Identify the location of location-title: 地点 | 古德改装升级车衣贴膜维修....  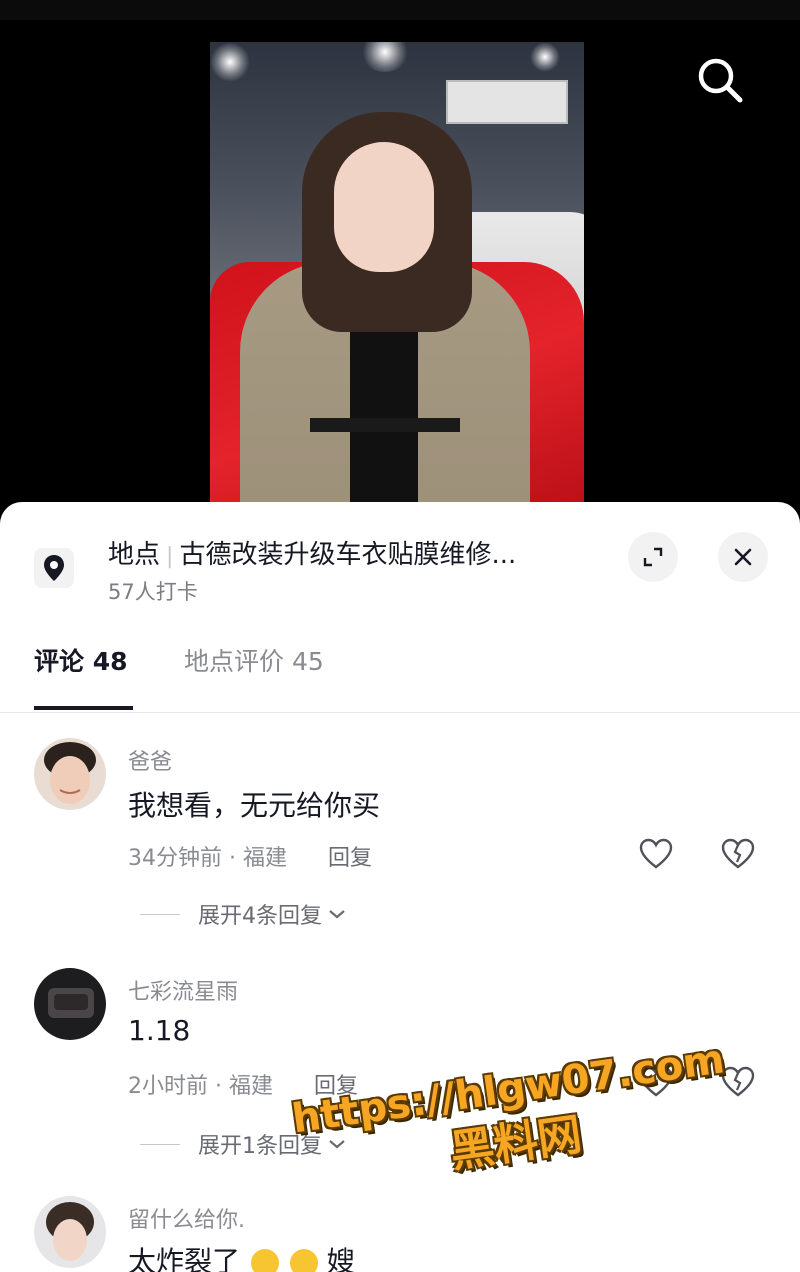
(312, 552).